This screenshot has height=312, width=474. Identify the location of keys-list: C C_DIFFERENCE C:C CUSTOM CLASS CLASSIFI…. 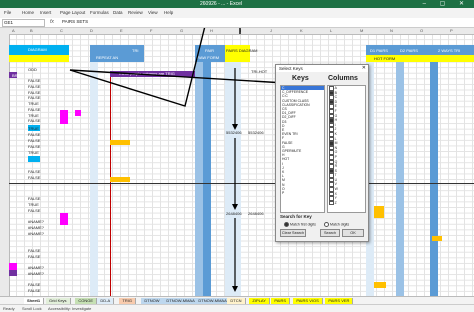
(302, 149).